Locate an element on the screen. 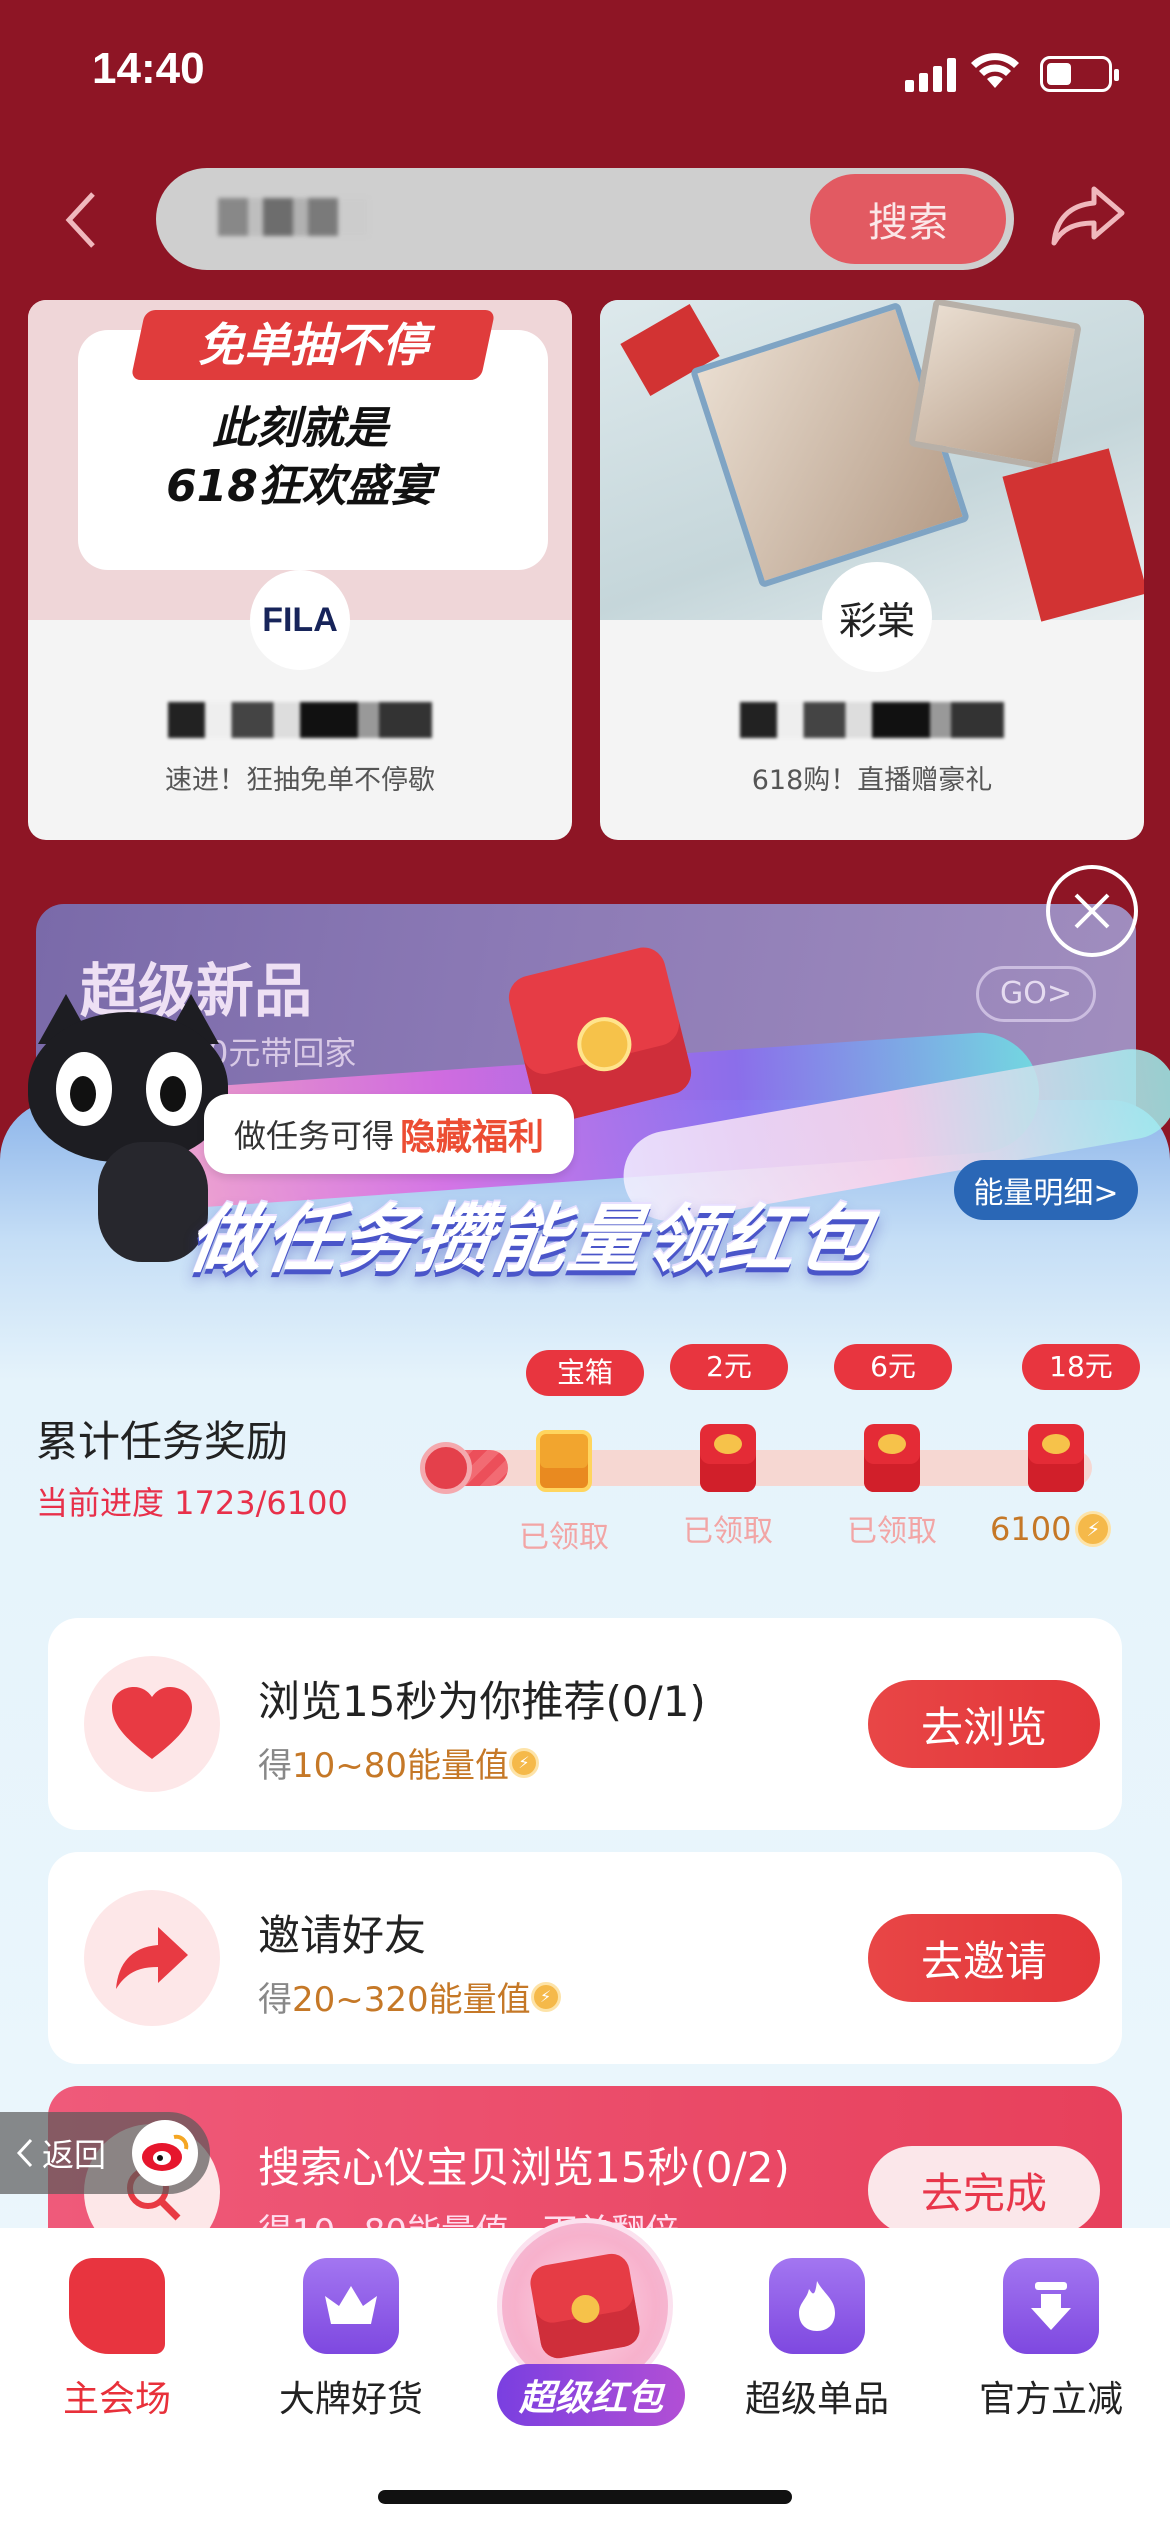 The height and width of the screenshot is (2532, 1170). back-button is located at coordinates (81, 220).